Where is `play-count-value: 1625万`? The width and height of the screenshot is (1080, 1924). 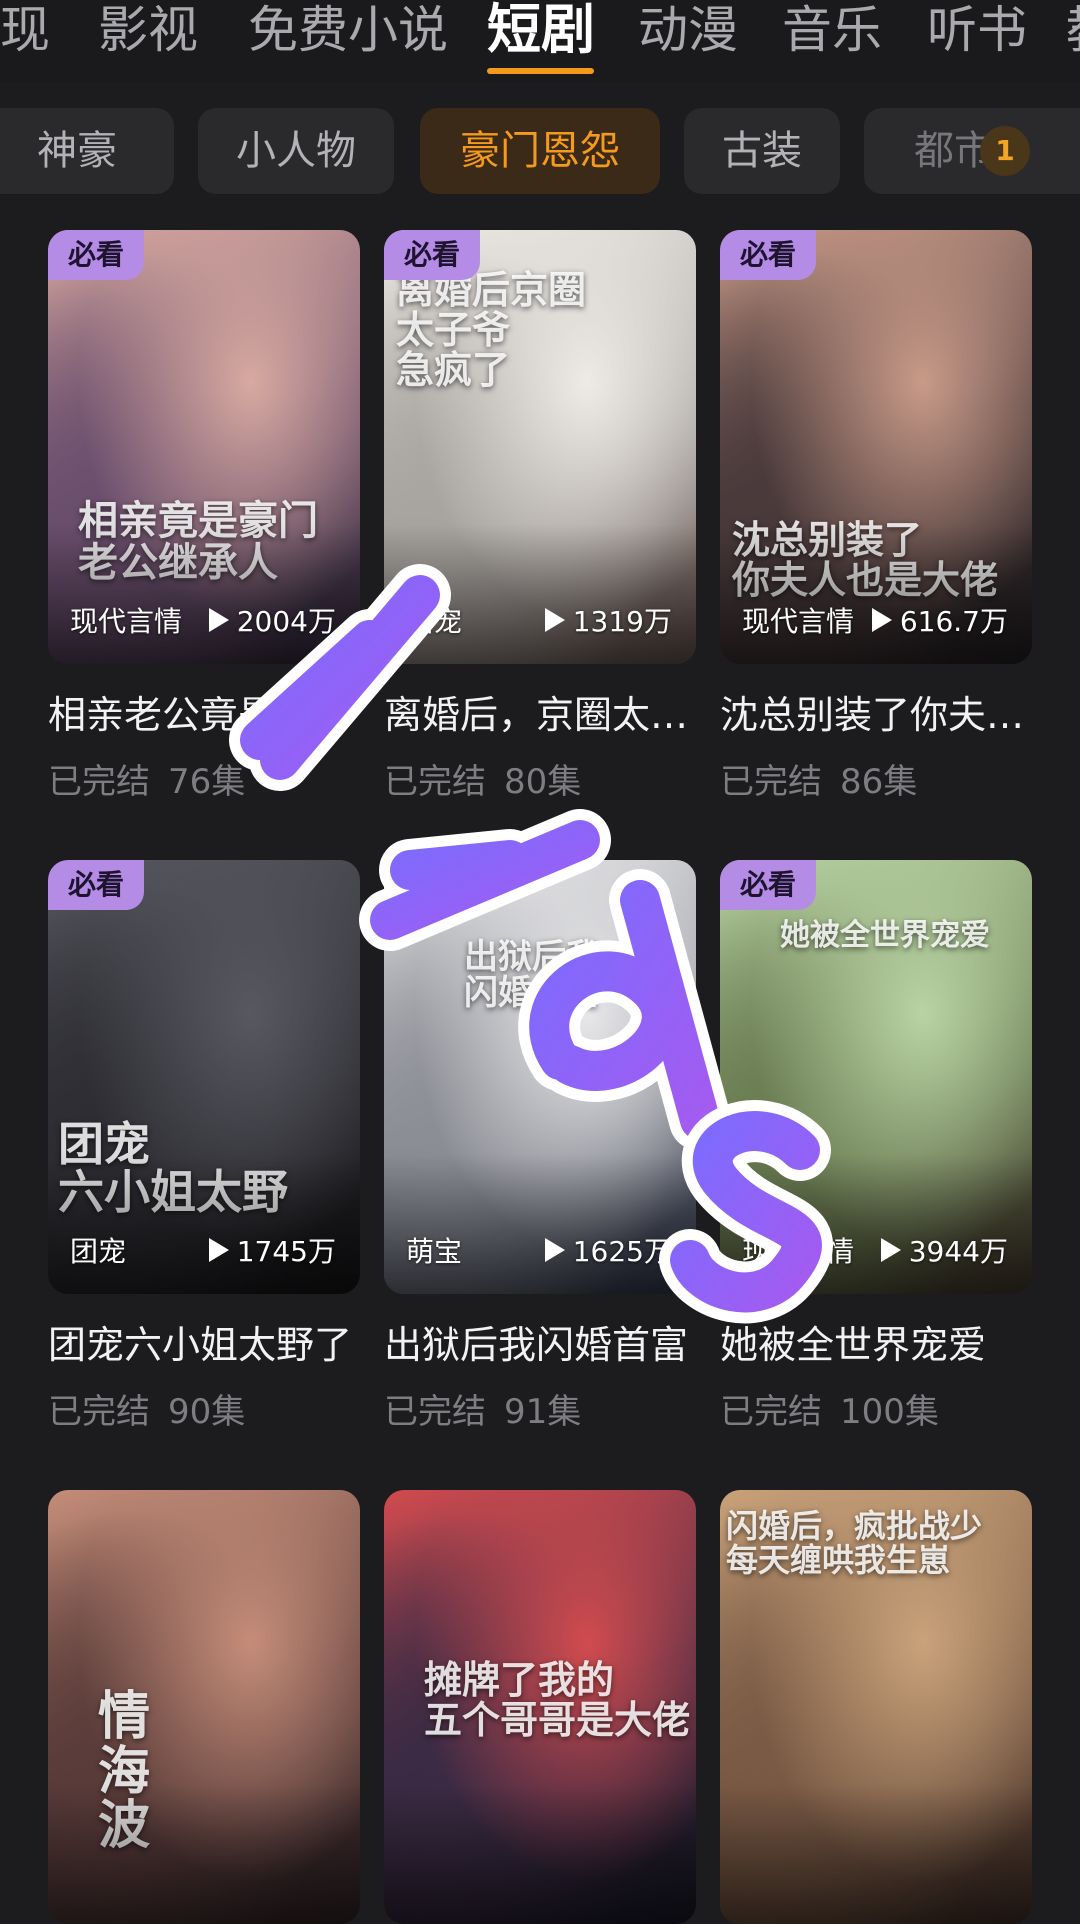 play-count-value: 1625万 is located at coordinates (622, 1251).